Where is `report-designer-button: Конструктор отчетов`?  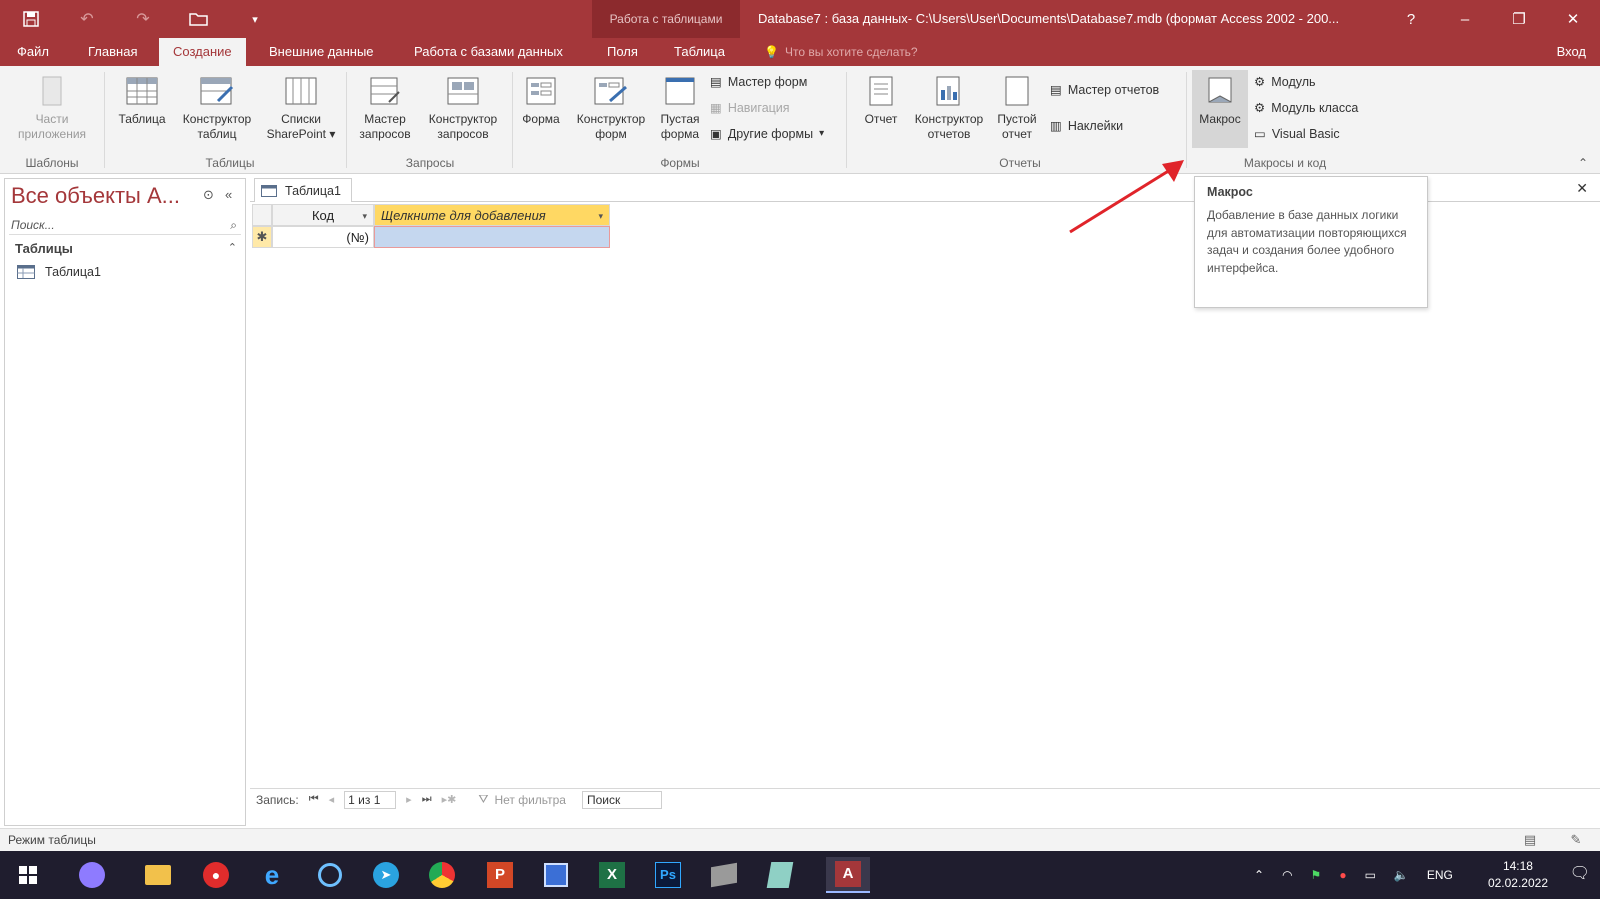
report-designer-button: Конструктор отчетов is located at coordinates (949, 108).